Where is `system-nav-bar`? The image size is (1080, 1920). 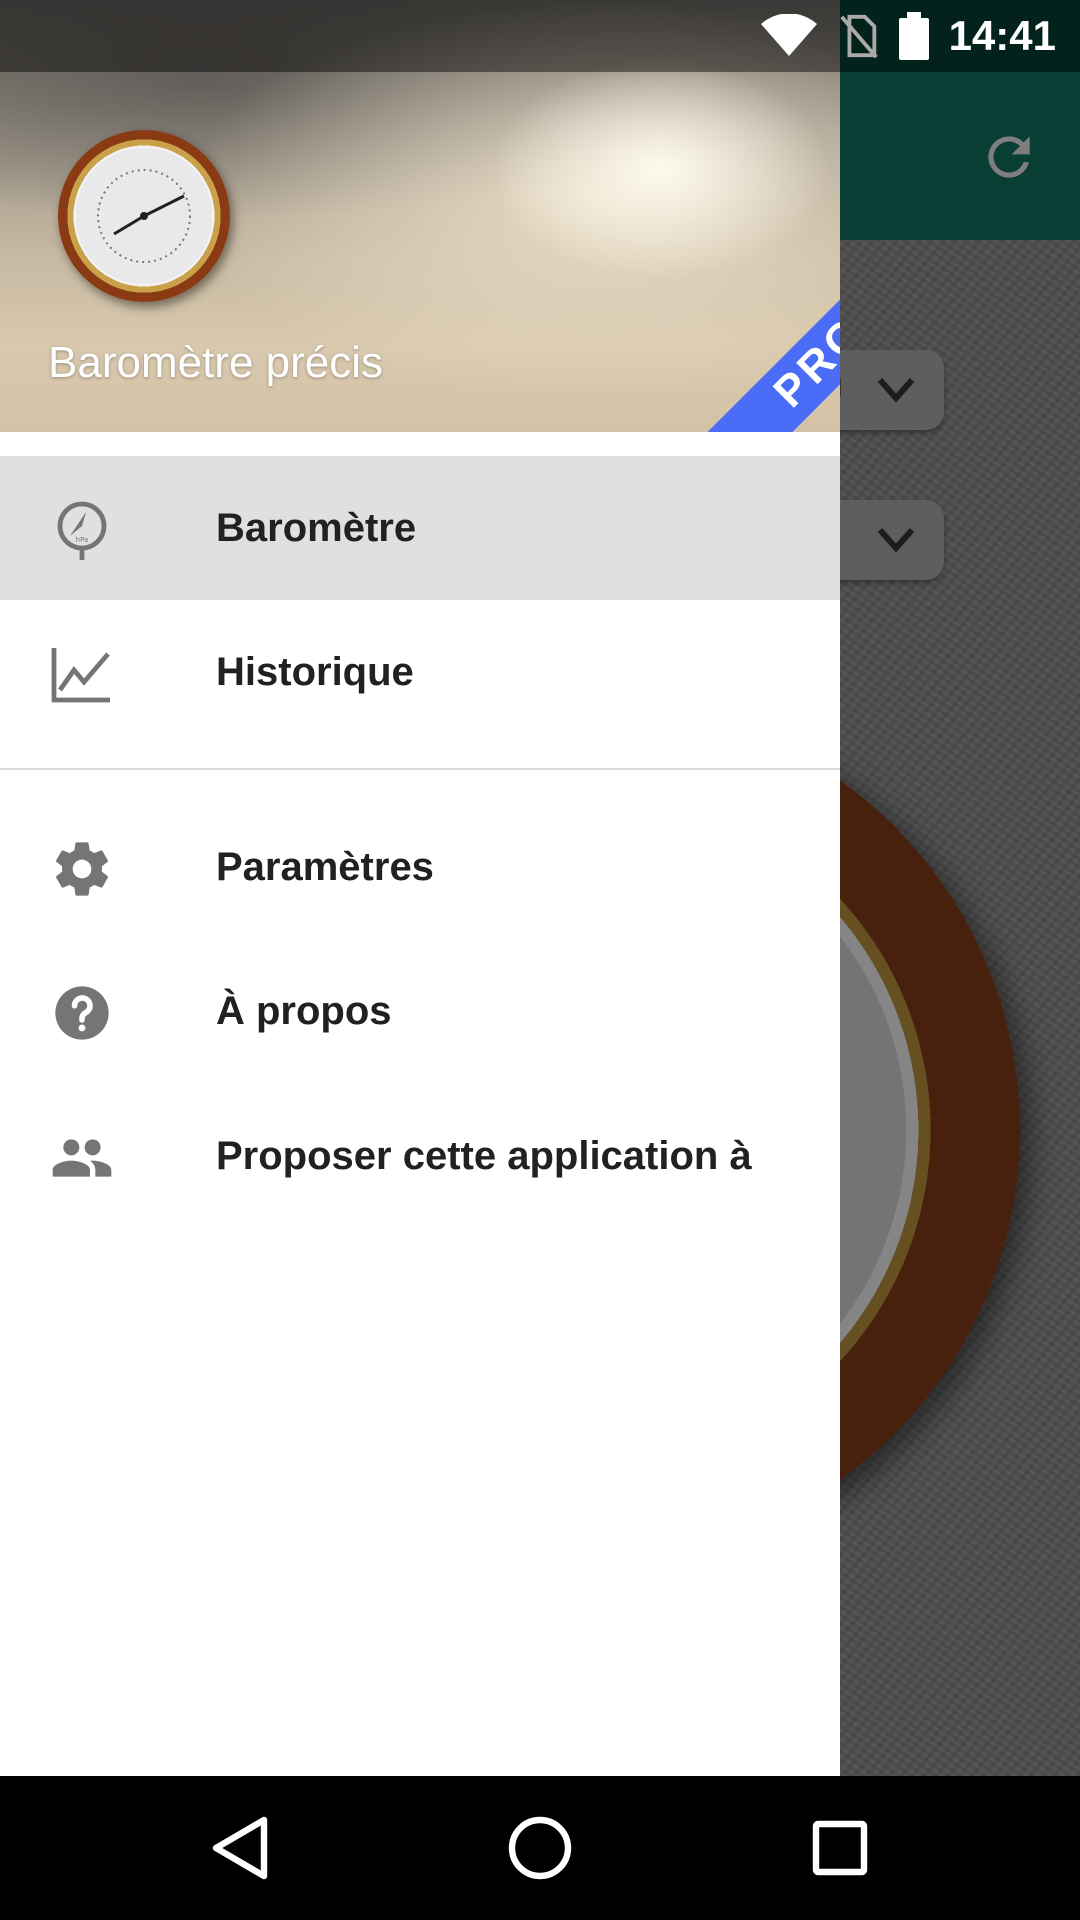
system-nav-bar is located at coordinates (540, 1848).